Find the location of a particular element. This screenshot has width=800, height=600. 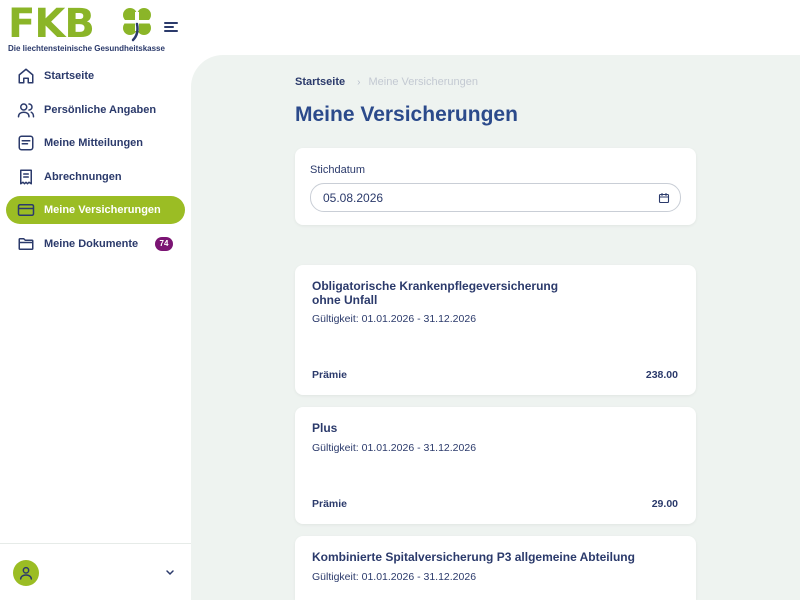

logo-text: FKB is located at coordinates (51, 24).